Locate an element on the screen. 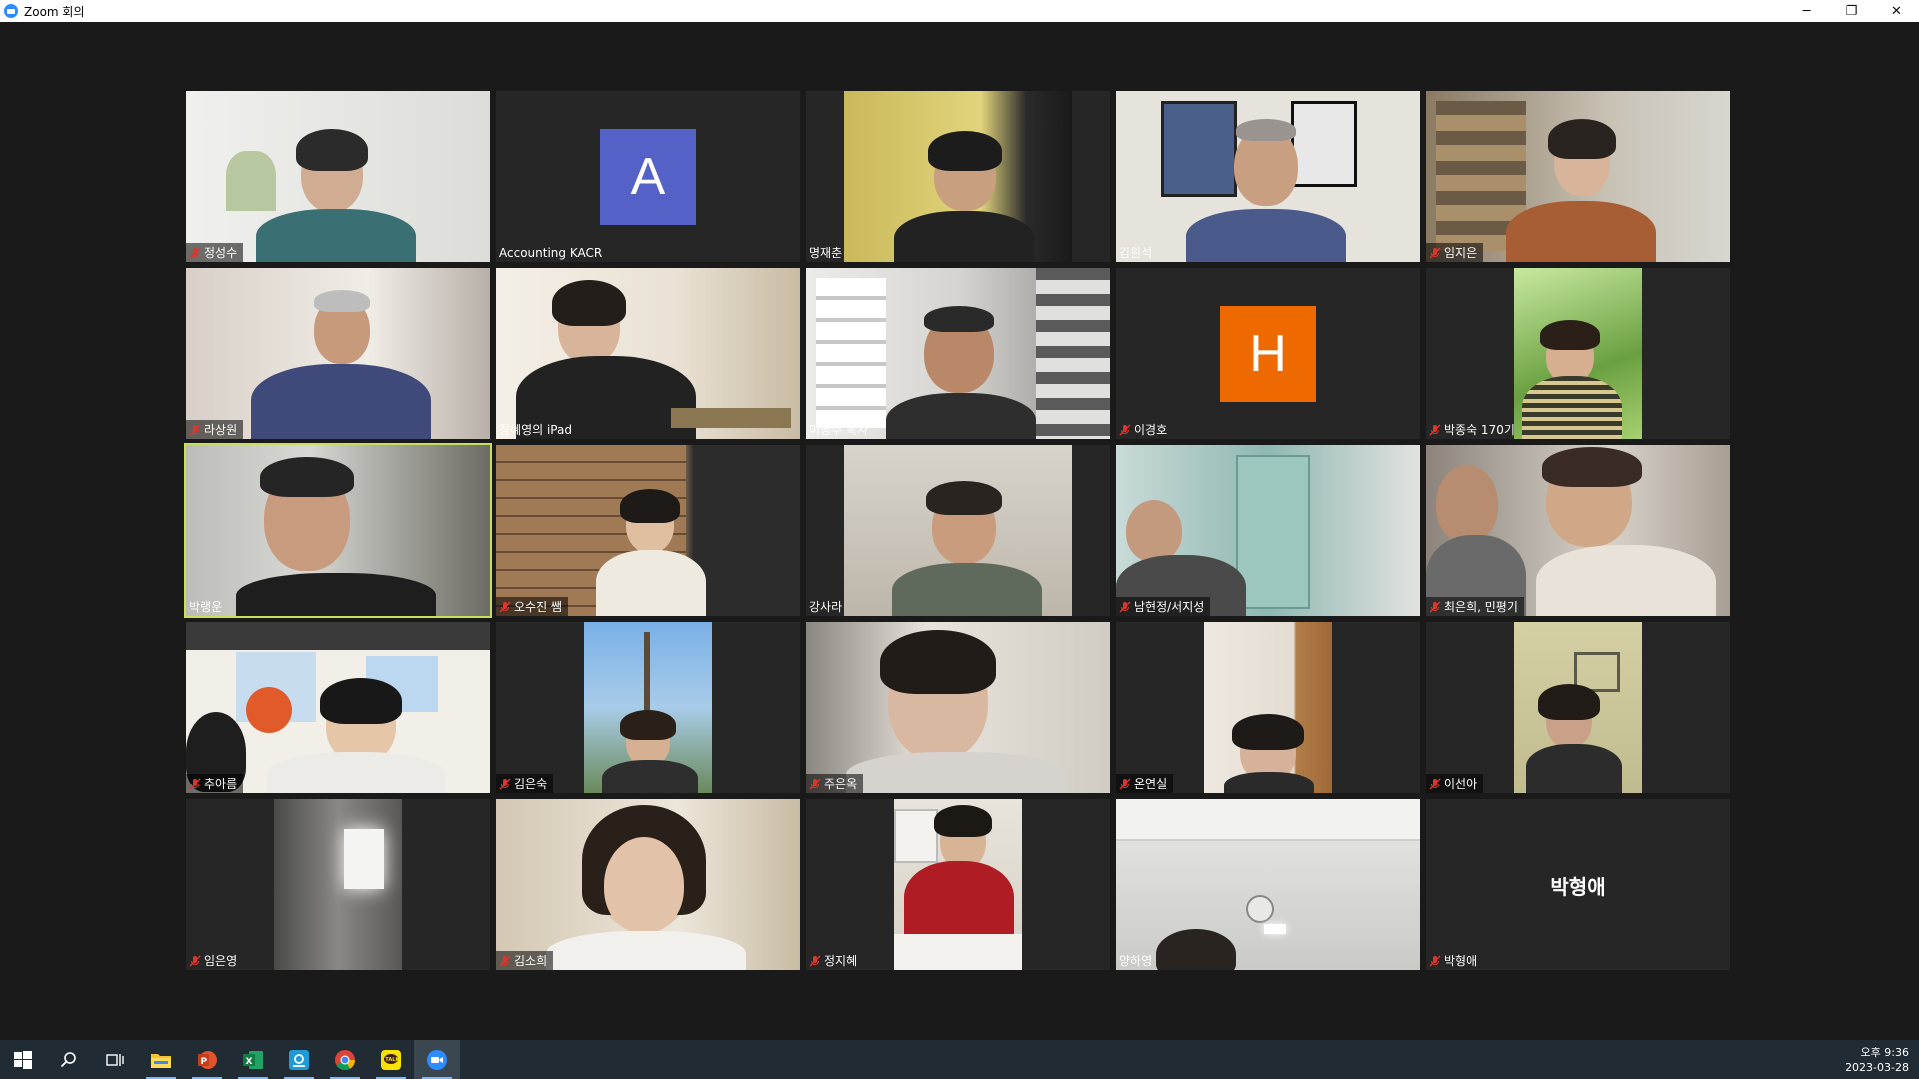  participant-tile: 임은영 is located at coordinates (338, 884).